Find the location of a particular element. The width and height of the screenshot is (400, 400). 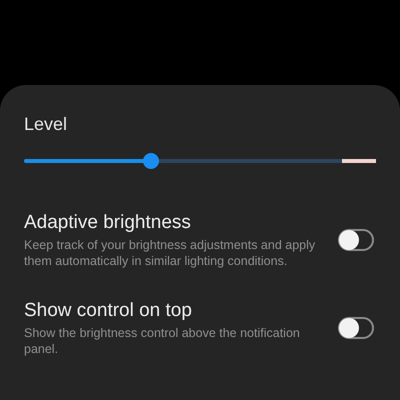

level-label: Level is located at coordinates (46, 124).